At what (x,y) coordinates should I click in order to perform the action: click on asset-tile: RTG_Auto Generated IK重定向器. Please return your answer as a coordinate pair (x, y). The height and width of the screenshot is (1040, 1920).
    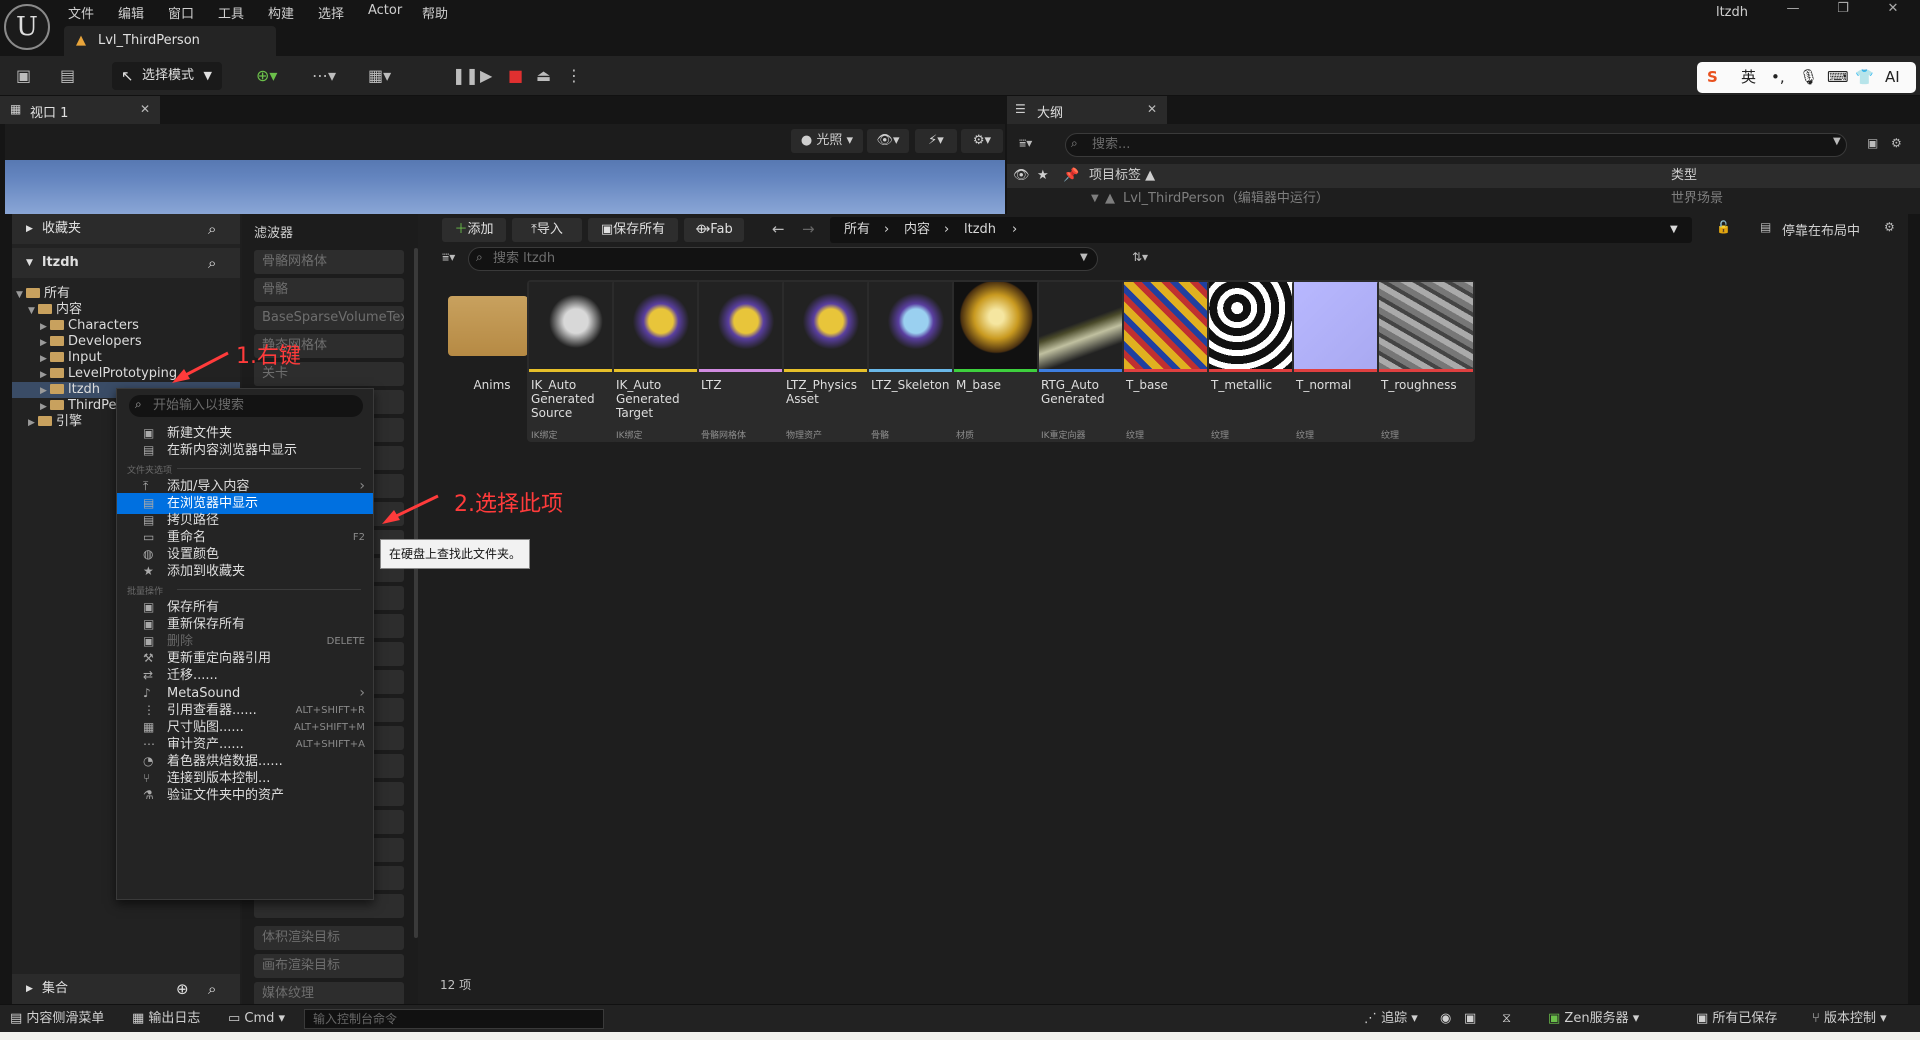
    Looking at the image, I should click on (1086, 361).